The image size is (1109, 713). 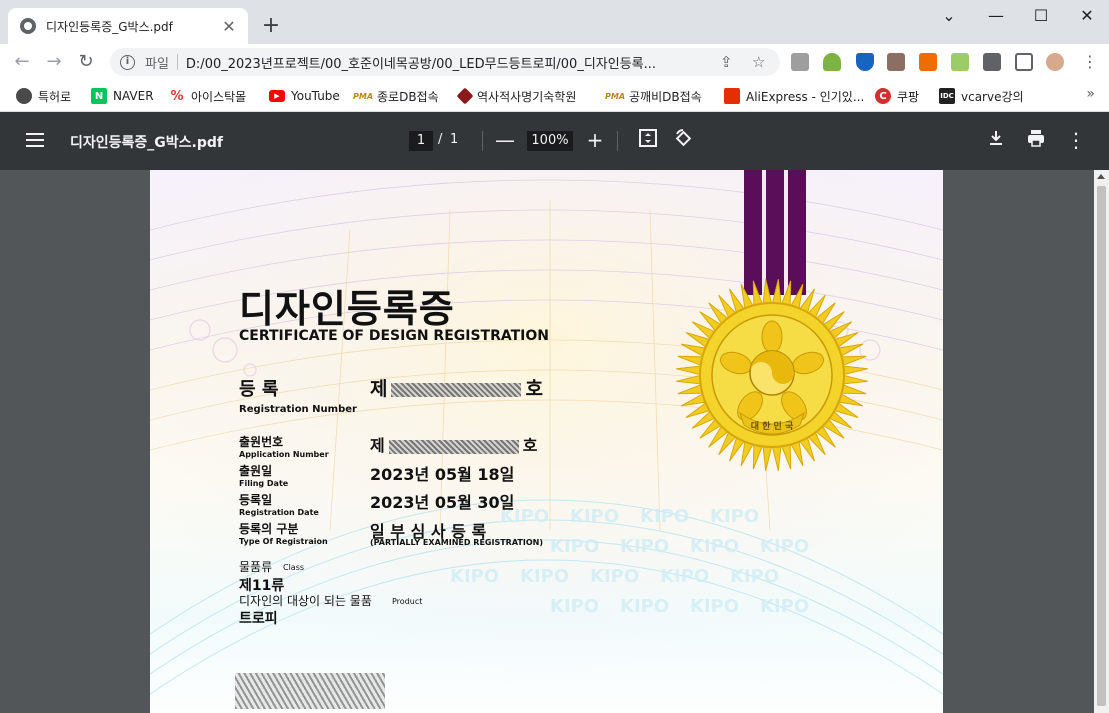 I want to click on istock-icon: %, so click(x=177, y=96).